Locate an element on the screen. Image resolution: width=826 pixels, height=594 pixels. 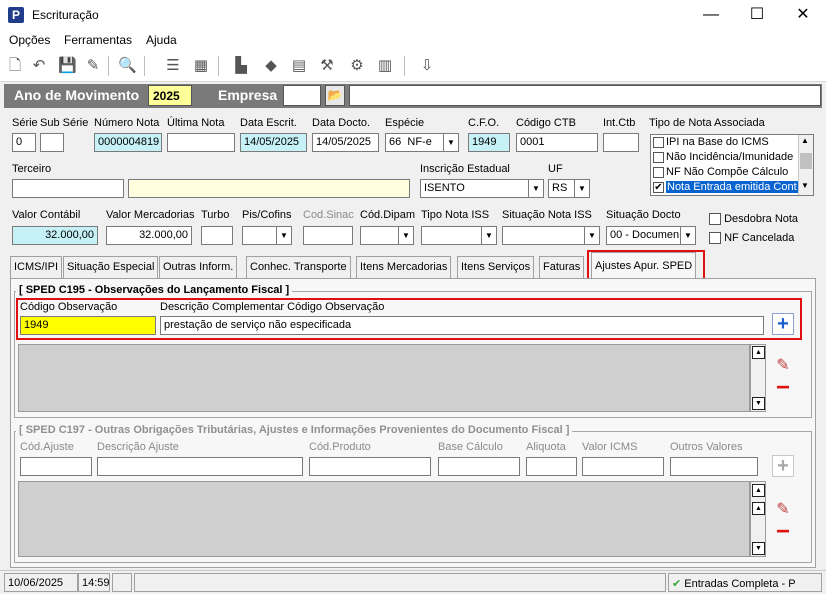
company-code-input is located at coordinates (302, 95).